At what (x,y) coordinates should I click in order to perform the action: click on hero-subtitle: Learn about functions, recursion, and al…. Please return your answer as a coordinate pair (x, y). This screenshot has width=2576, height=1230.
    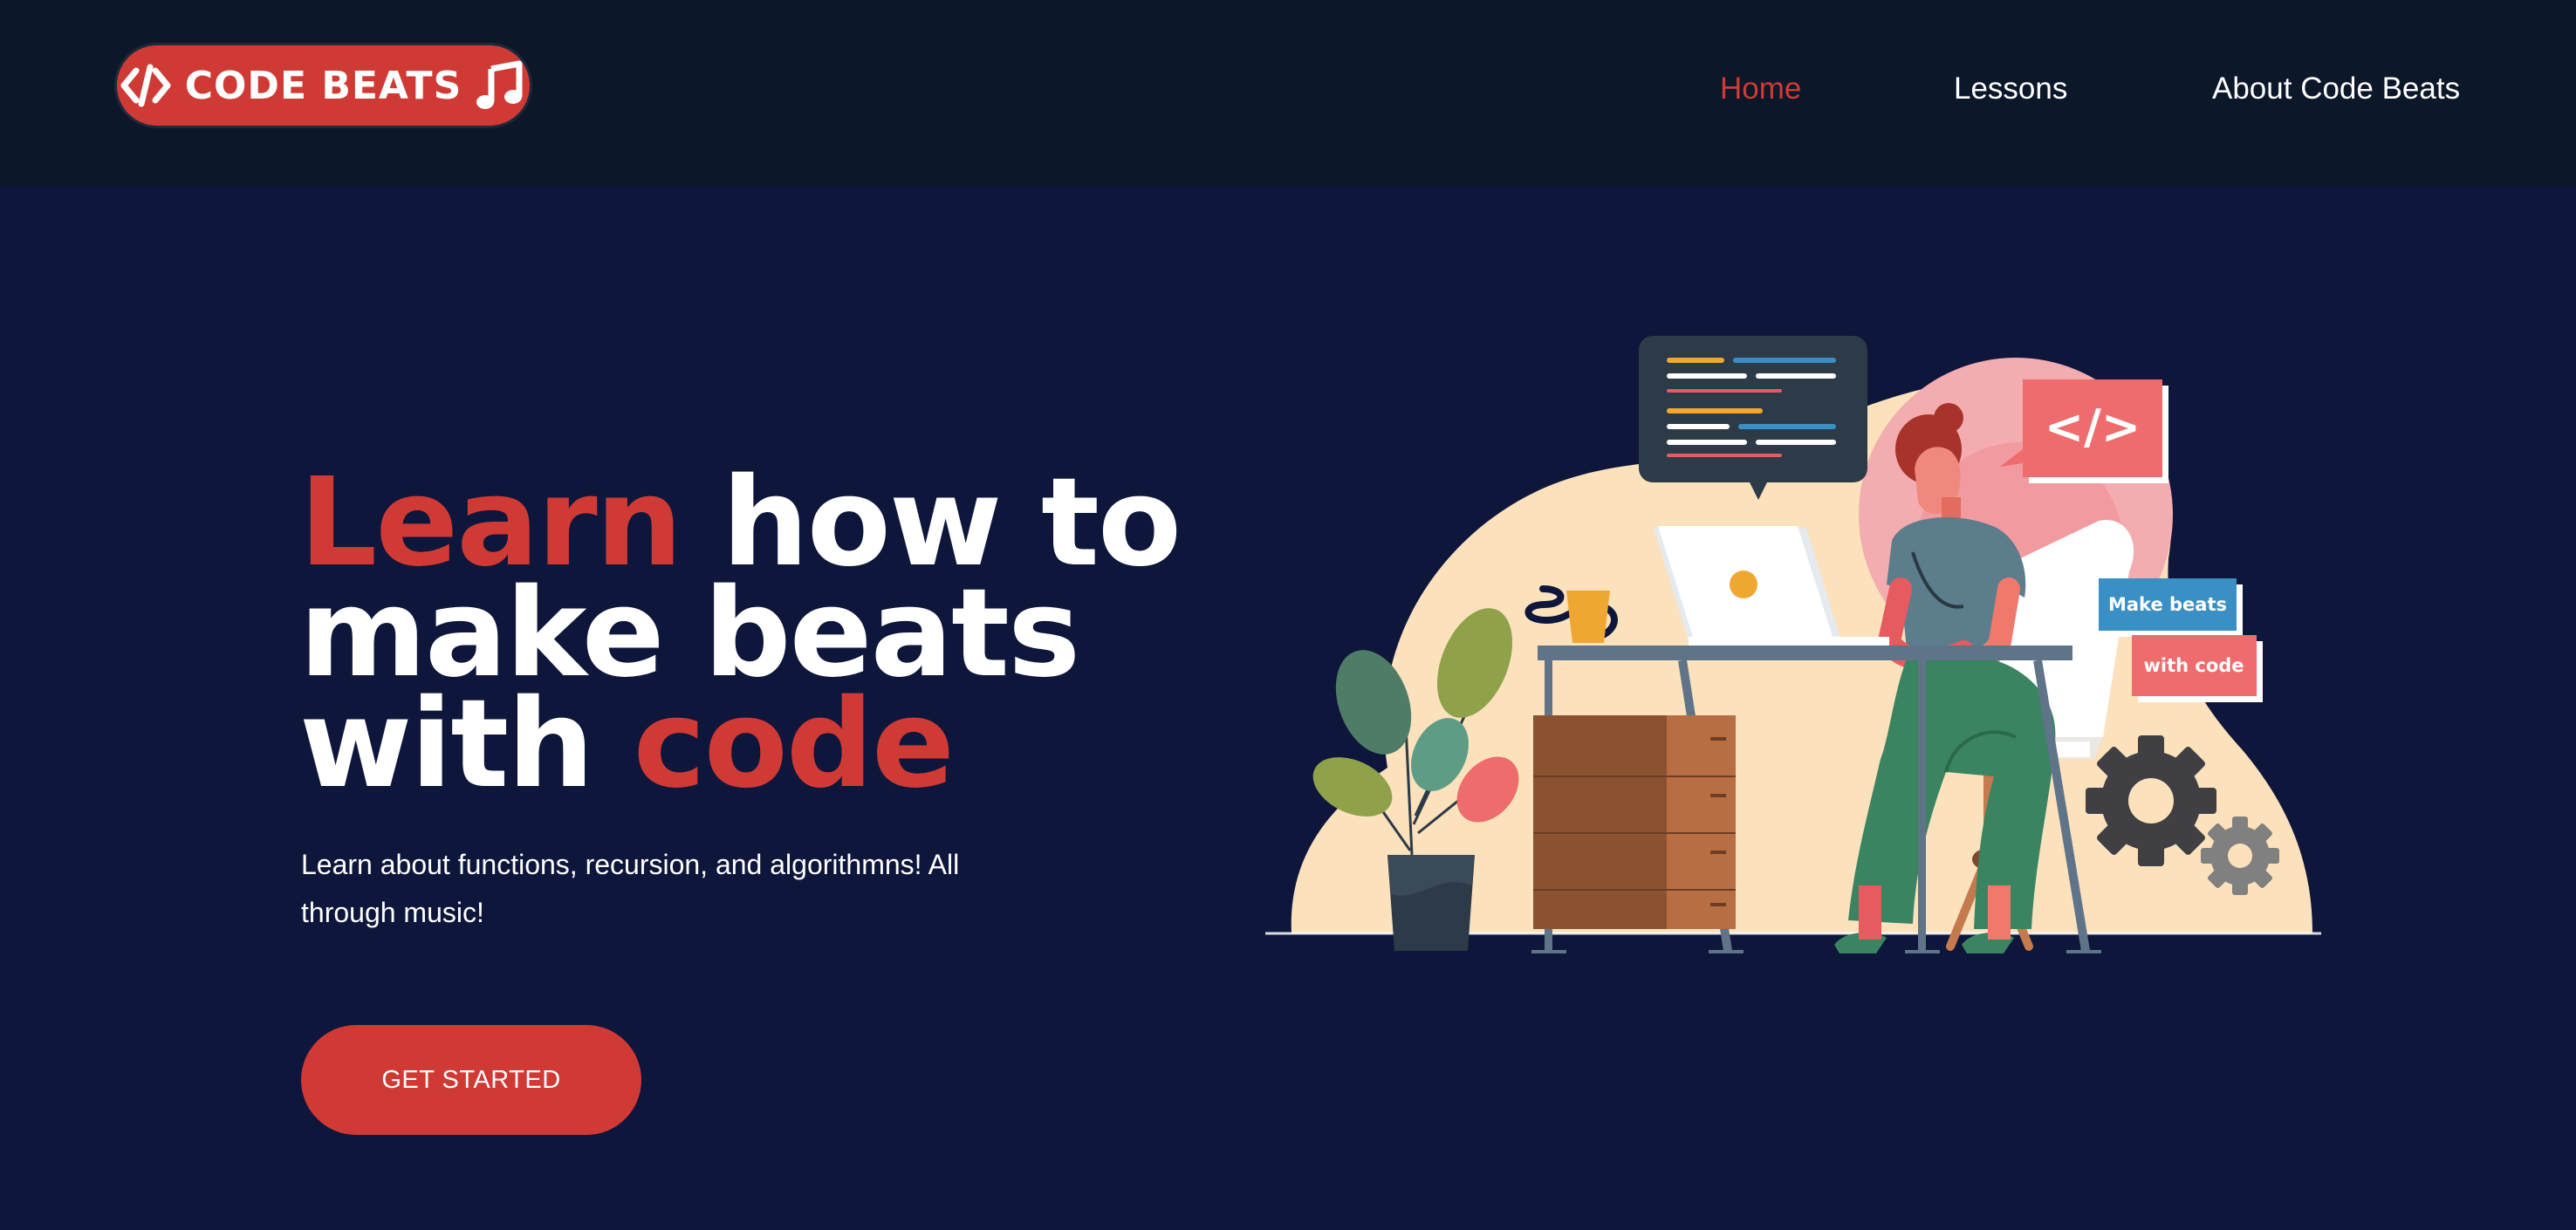
    Looking at the image, I should click on (631, 888).